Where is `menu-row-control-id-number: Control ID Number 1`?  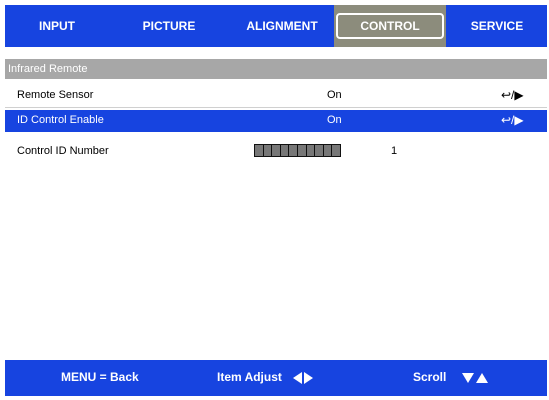
menu-row-control-id-number: Control ID Number 1 is located at coordinates (276, 152).